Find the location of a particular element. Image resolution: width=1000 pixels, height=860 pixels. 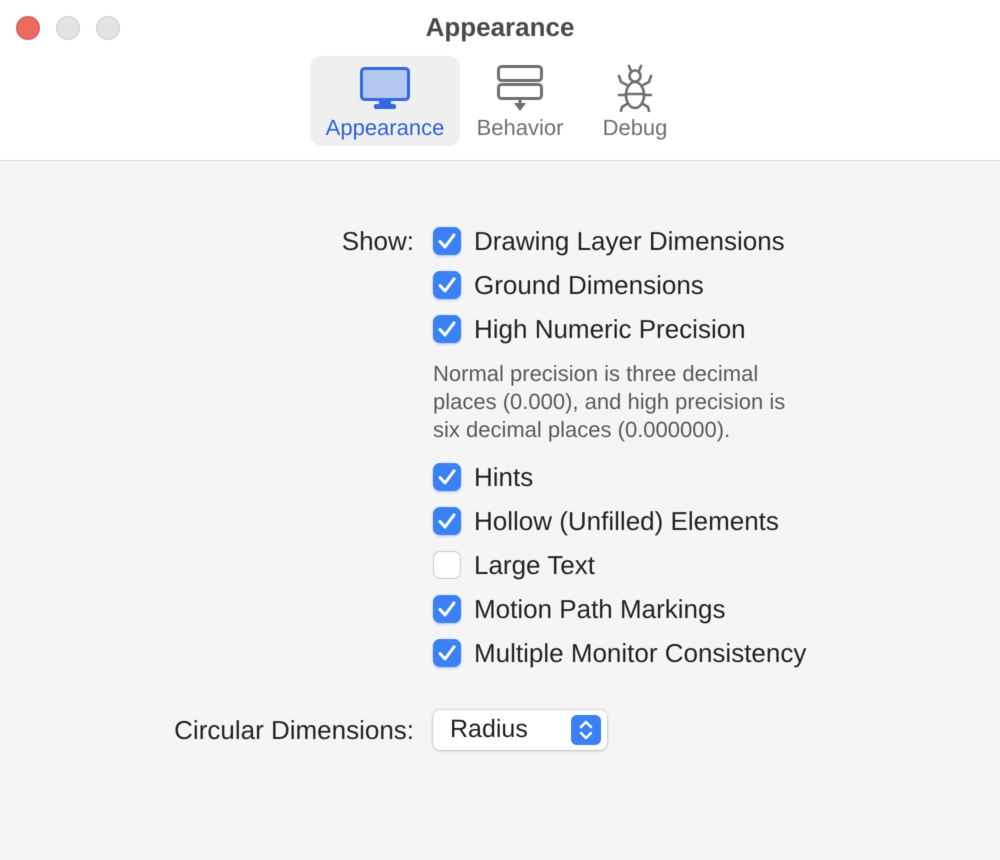

popup-button: Radius is located at coordinates (520, 730).